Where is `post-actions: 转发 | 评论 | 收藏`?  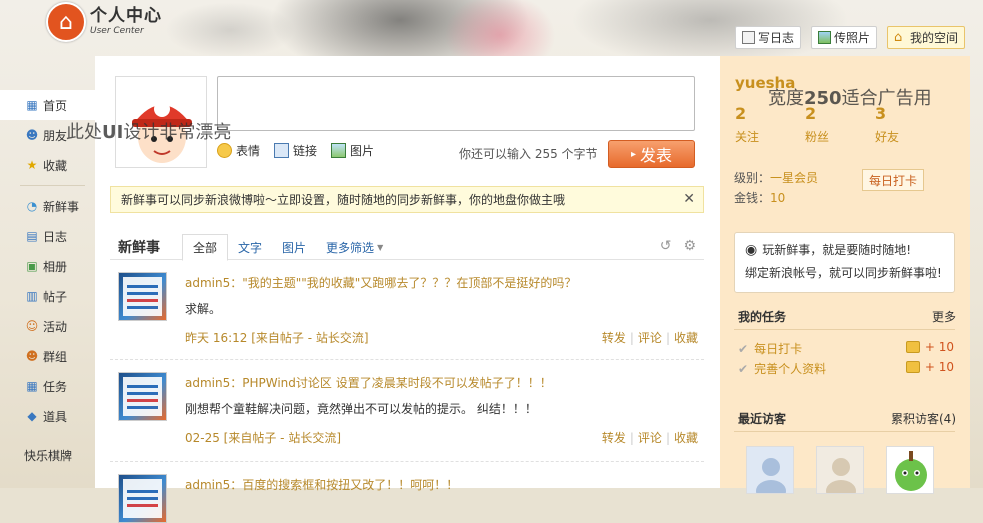 post-actions: 转发 | 评论 | 收藏 is located at coordinates (650, 337).